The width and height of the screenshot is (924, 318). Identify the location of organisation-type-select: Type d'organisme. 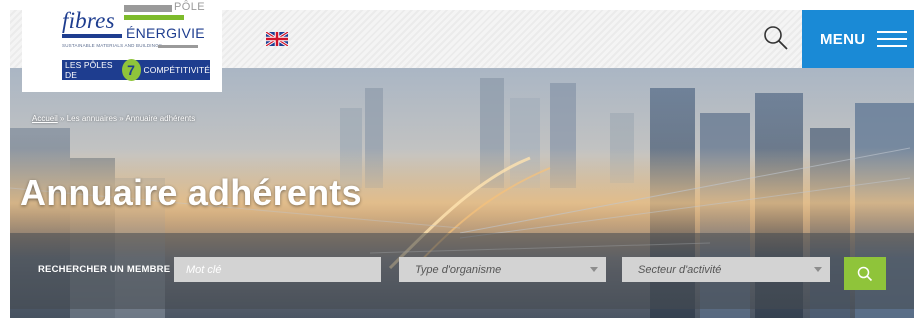
(502, 269).